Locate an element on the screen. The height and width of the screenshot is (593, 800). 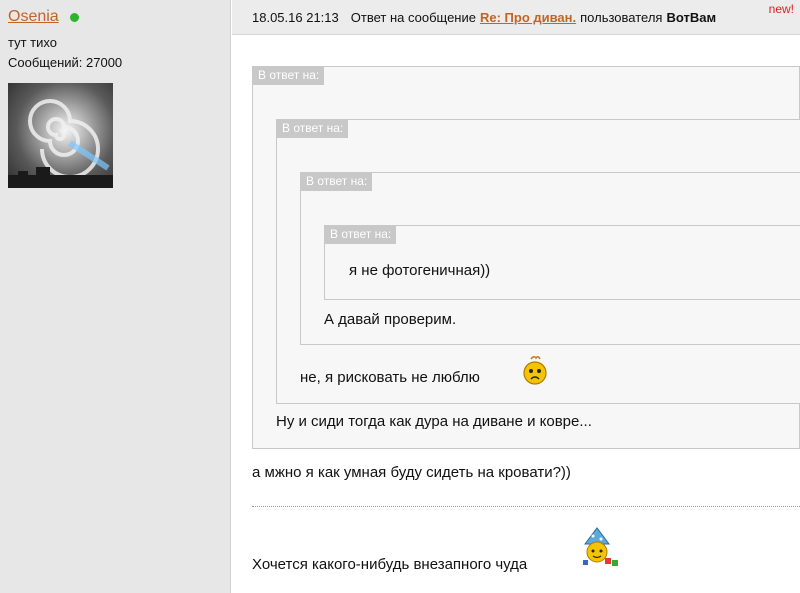
username-link: Osenia is located at coordinates (33, 17).